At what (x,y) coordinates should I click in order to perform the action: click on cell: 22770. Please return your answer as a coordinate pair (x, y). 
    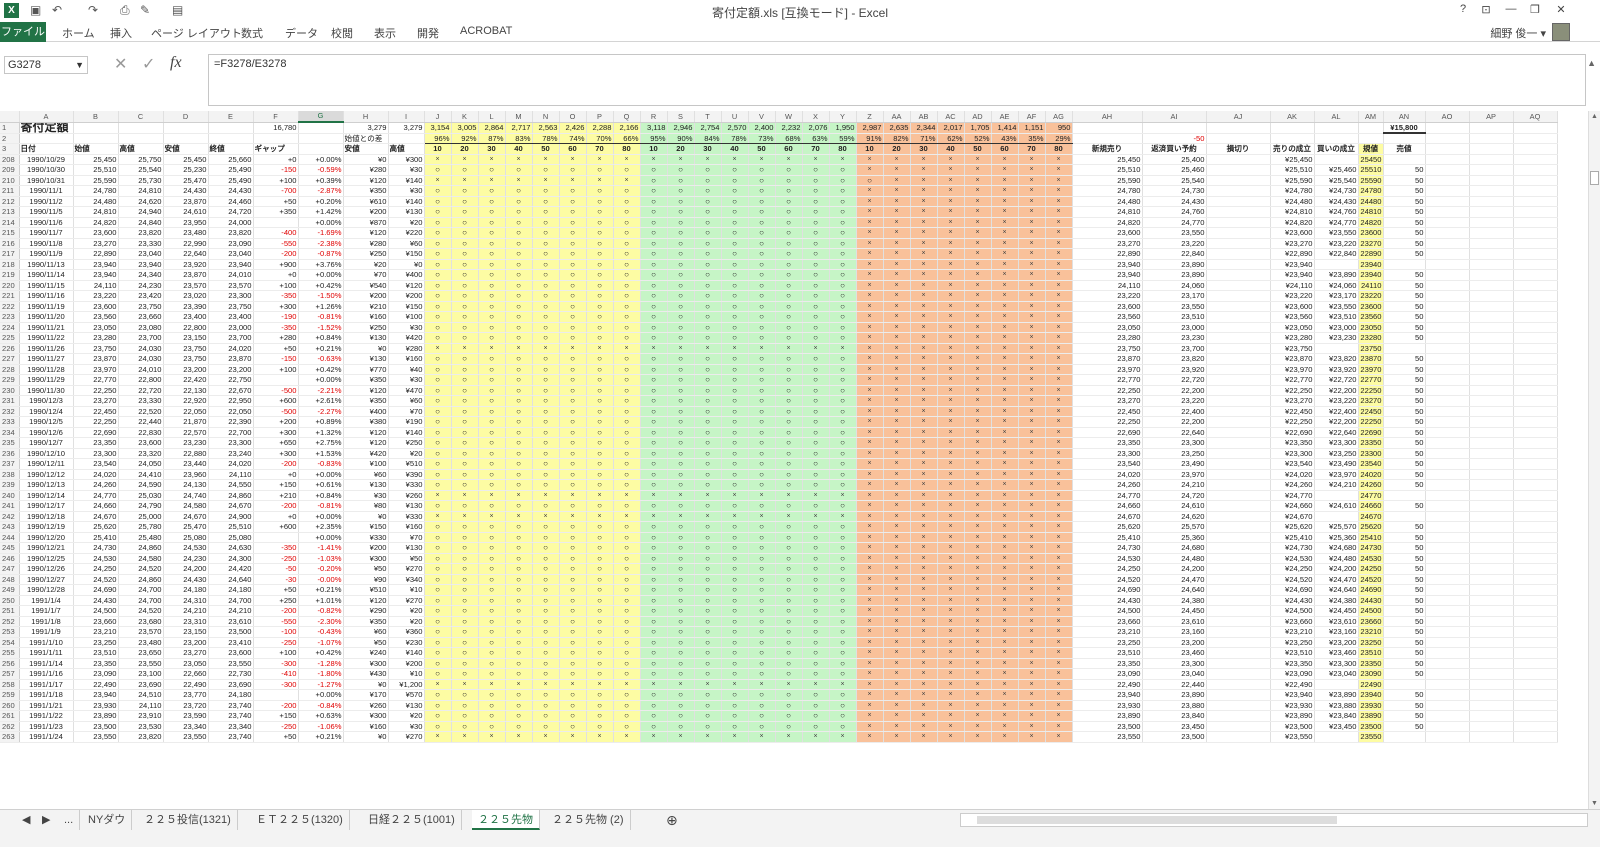
    Looking at the image, I should click on (1371, 380).